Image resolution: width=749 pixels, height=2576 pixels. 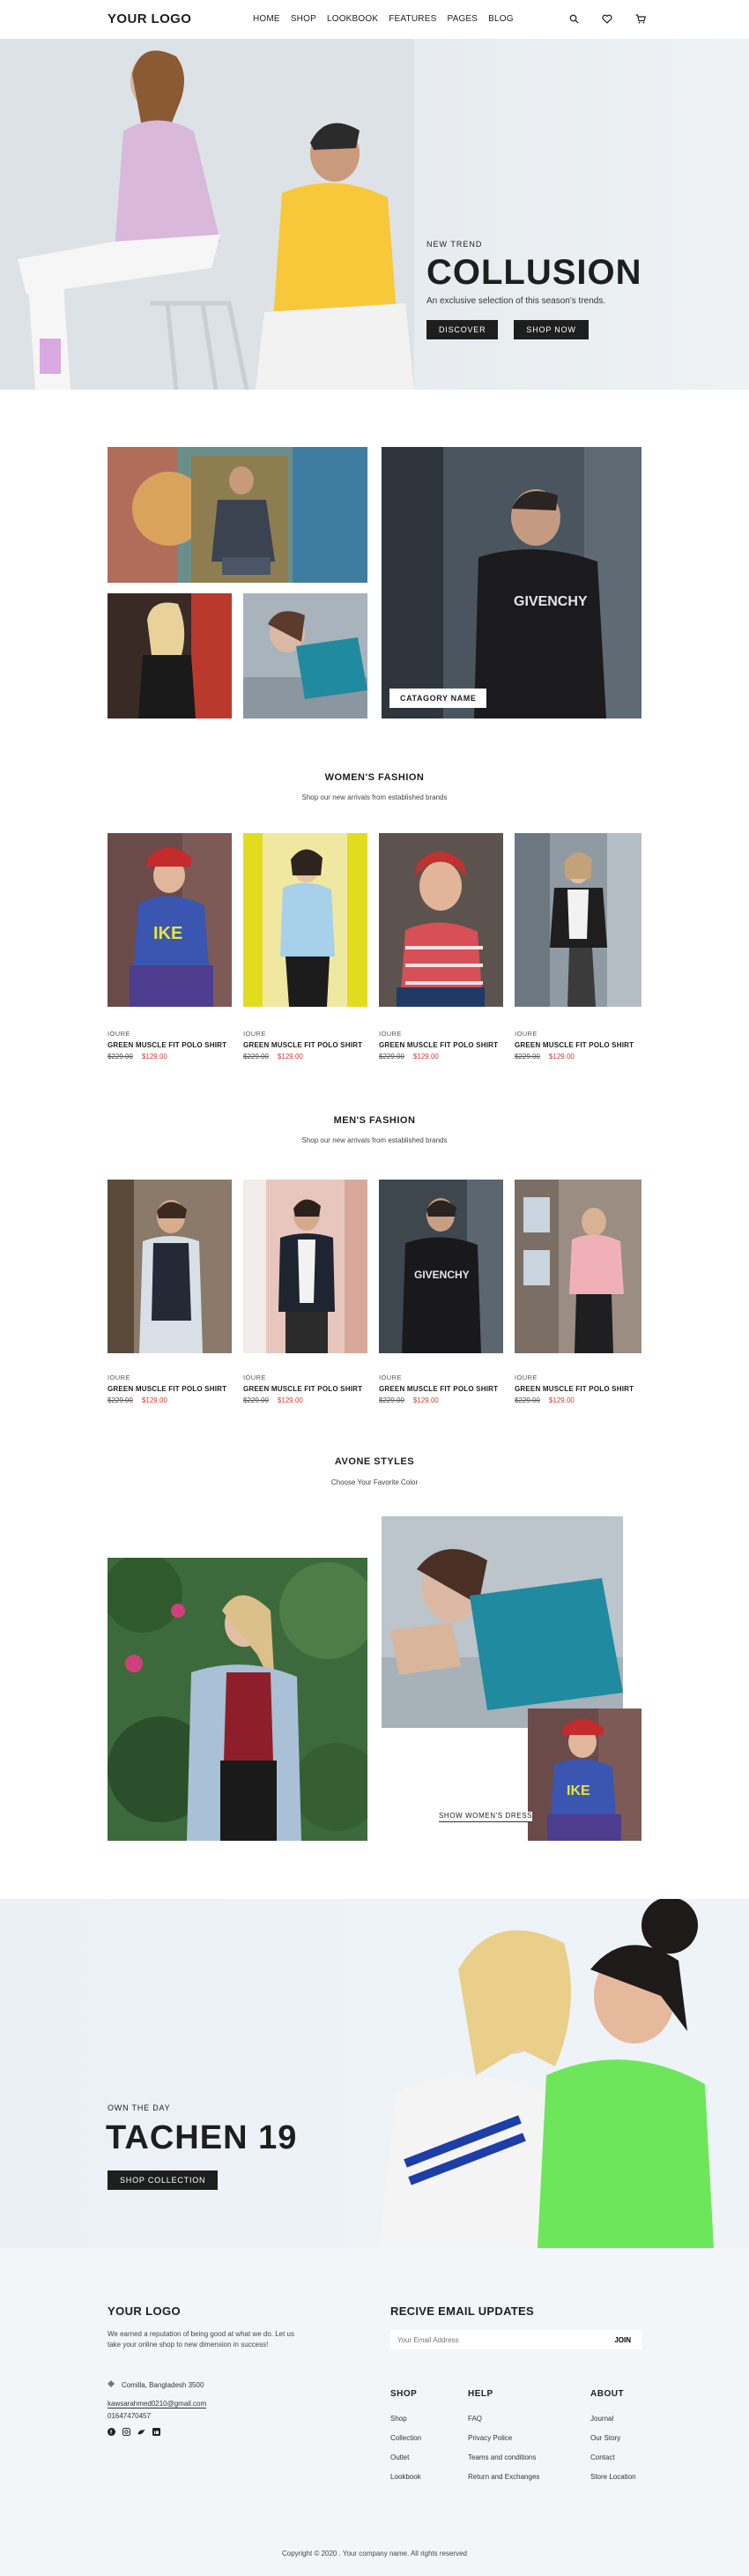 What do you see at coordinates (374, 1482) in the screenshot?
I see `styles-section-subtitle: Choose Your Favorite Color` at bounding box center [374, 1482].